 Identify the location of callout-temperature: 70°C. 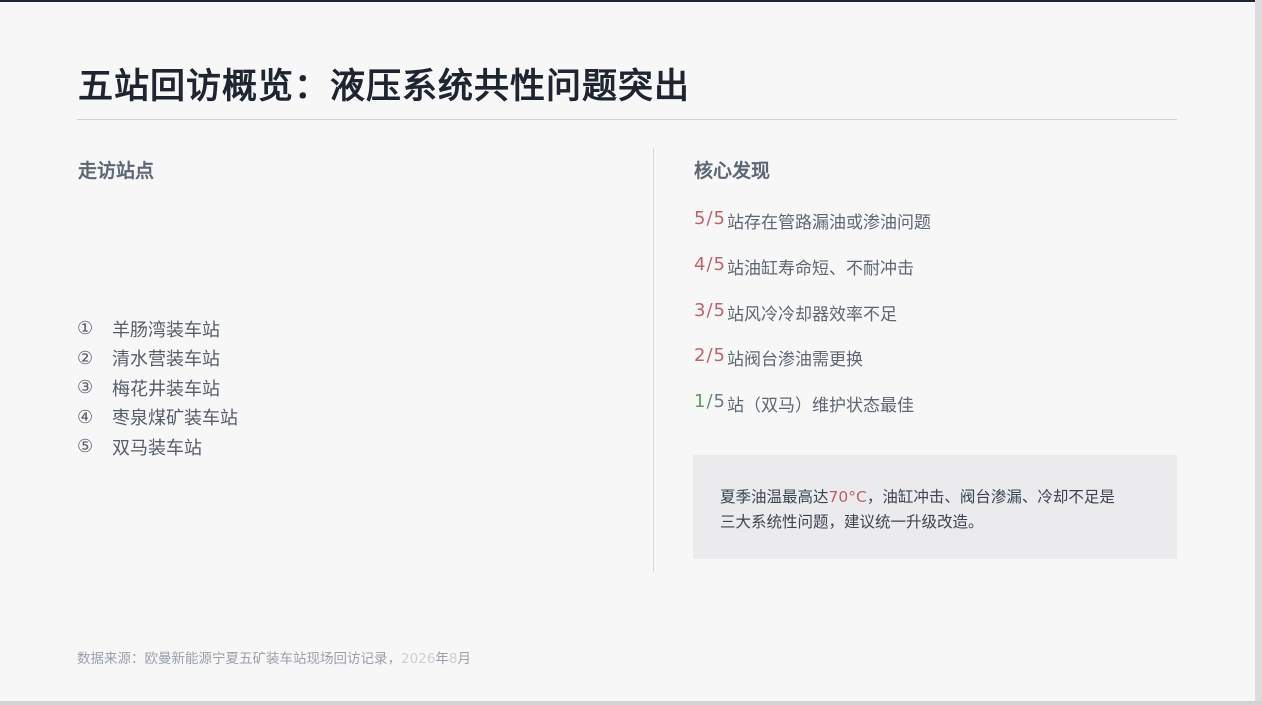
(847, 497).